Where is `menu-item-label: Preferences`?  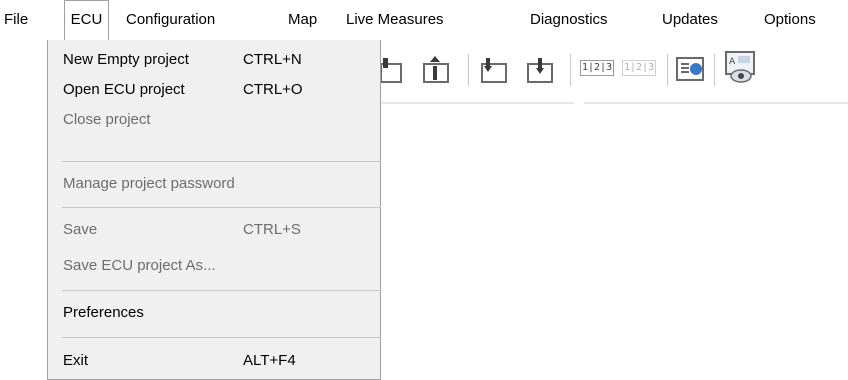
menu-item-label: Preferences is located at coordinates (103, 312).